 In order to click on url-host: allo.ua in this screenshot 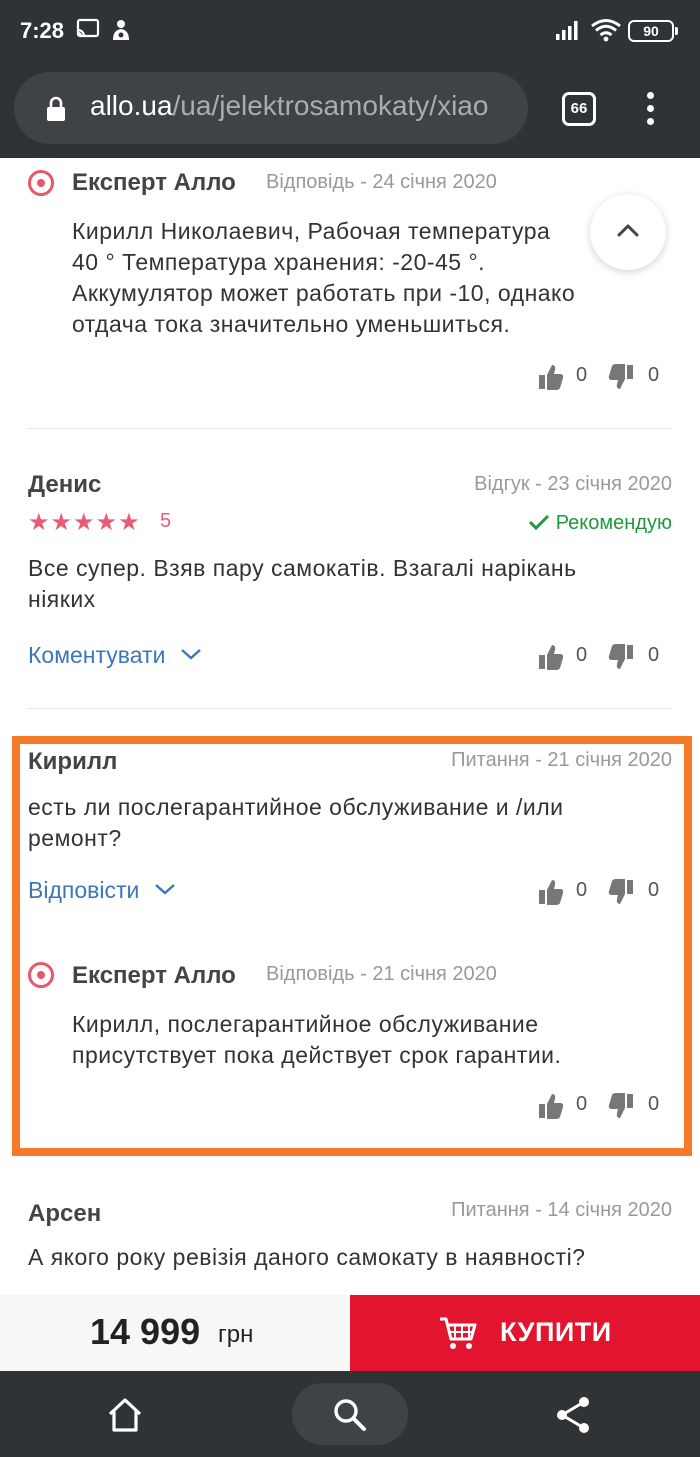, I will do `click(131, 105)`.